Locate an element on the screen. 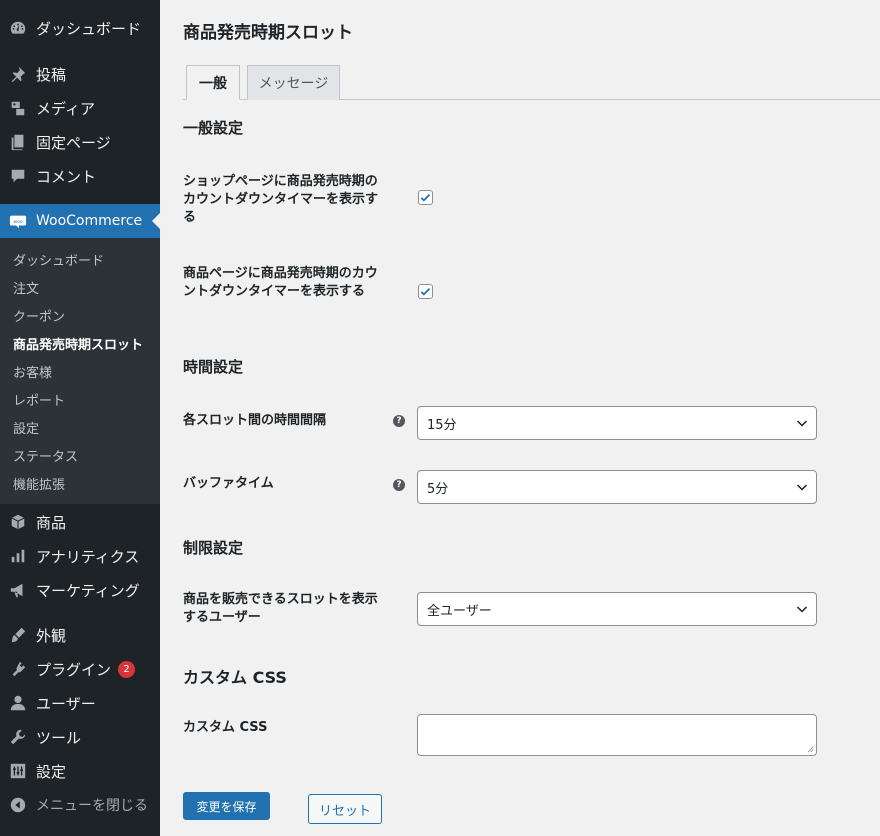 Image resolution: width=880 pixels, height=836 pixels. section-general-title: 一般設定 is located at coordinates (213, 128).